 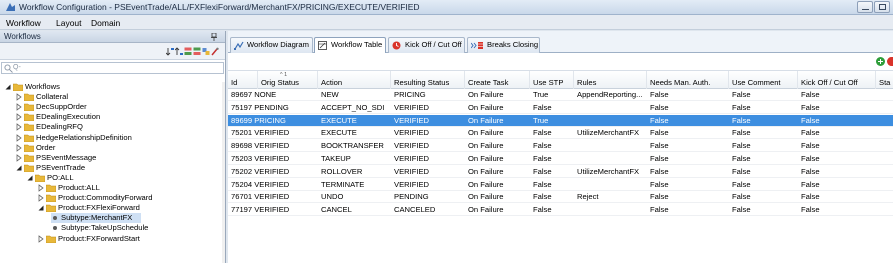 I want to click on collapse-all-icon, so click(x=197, y=51).